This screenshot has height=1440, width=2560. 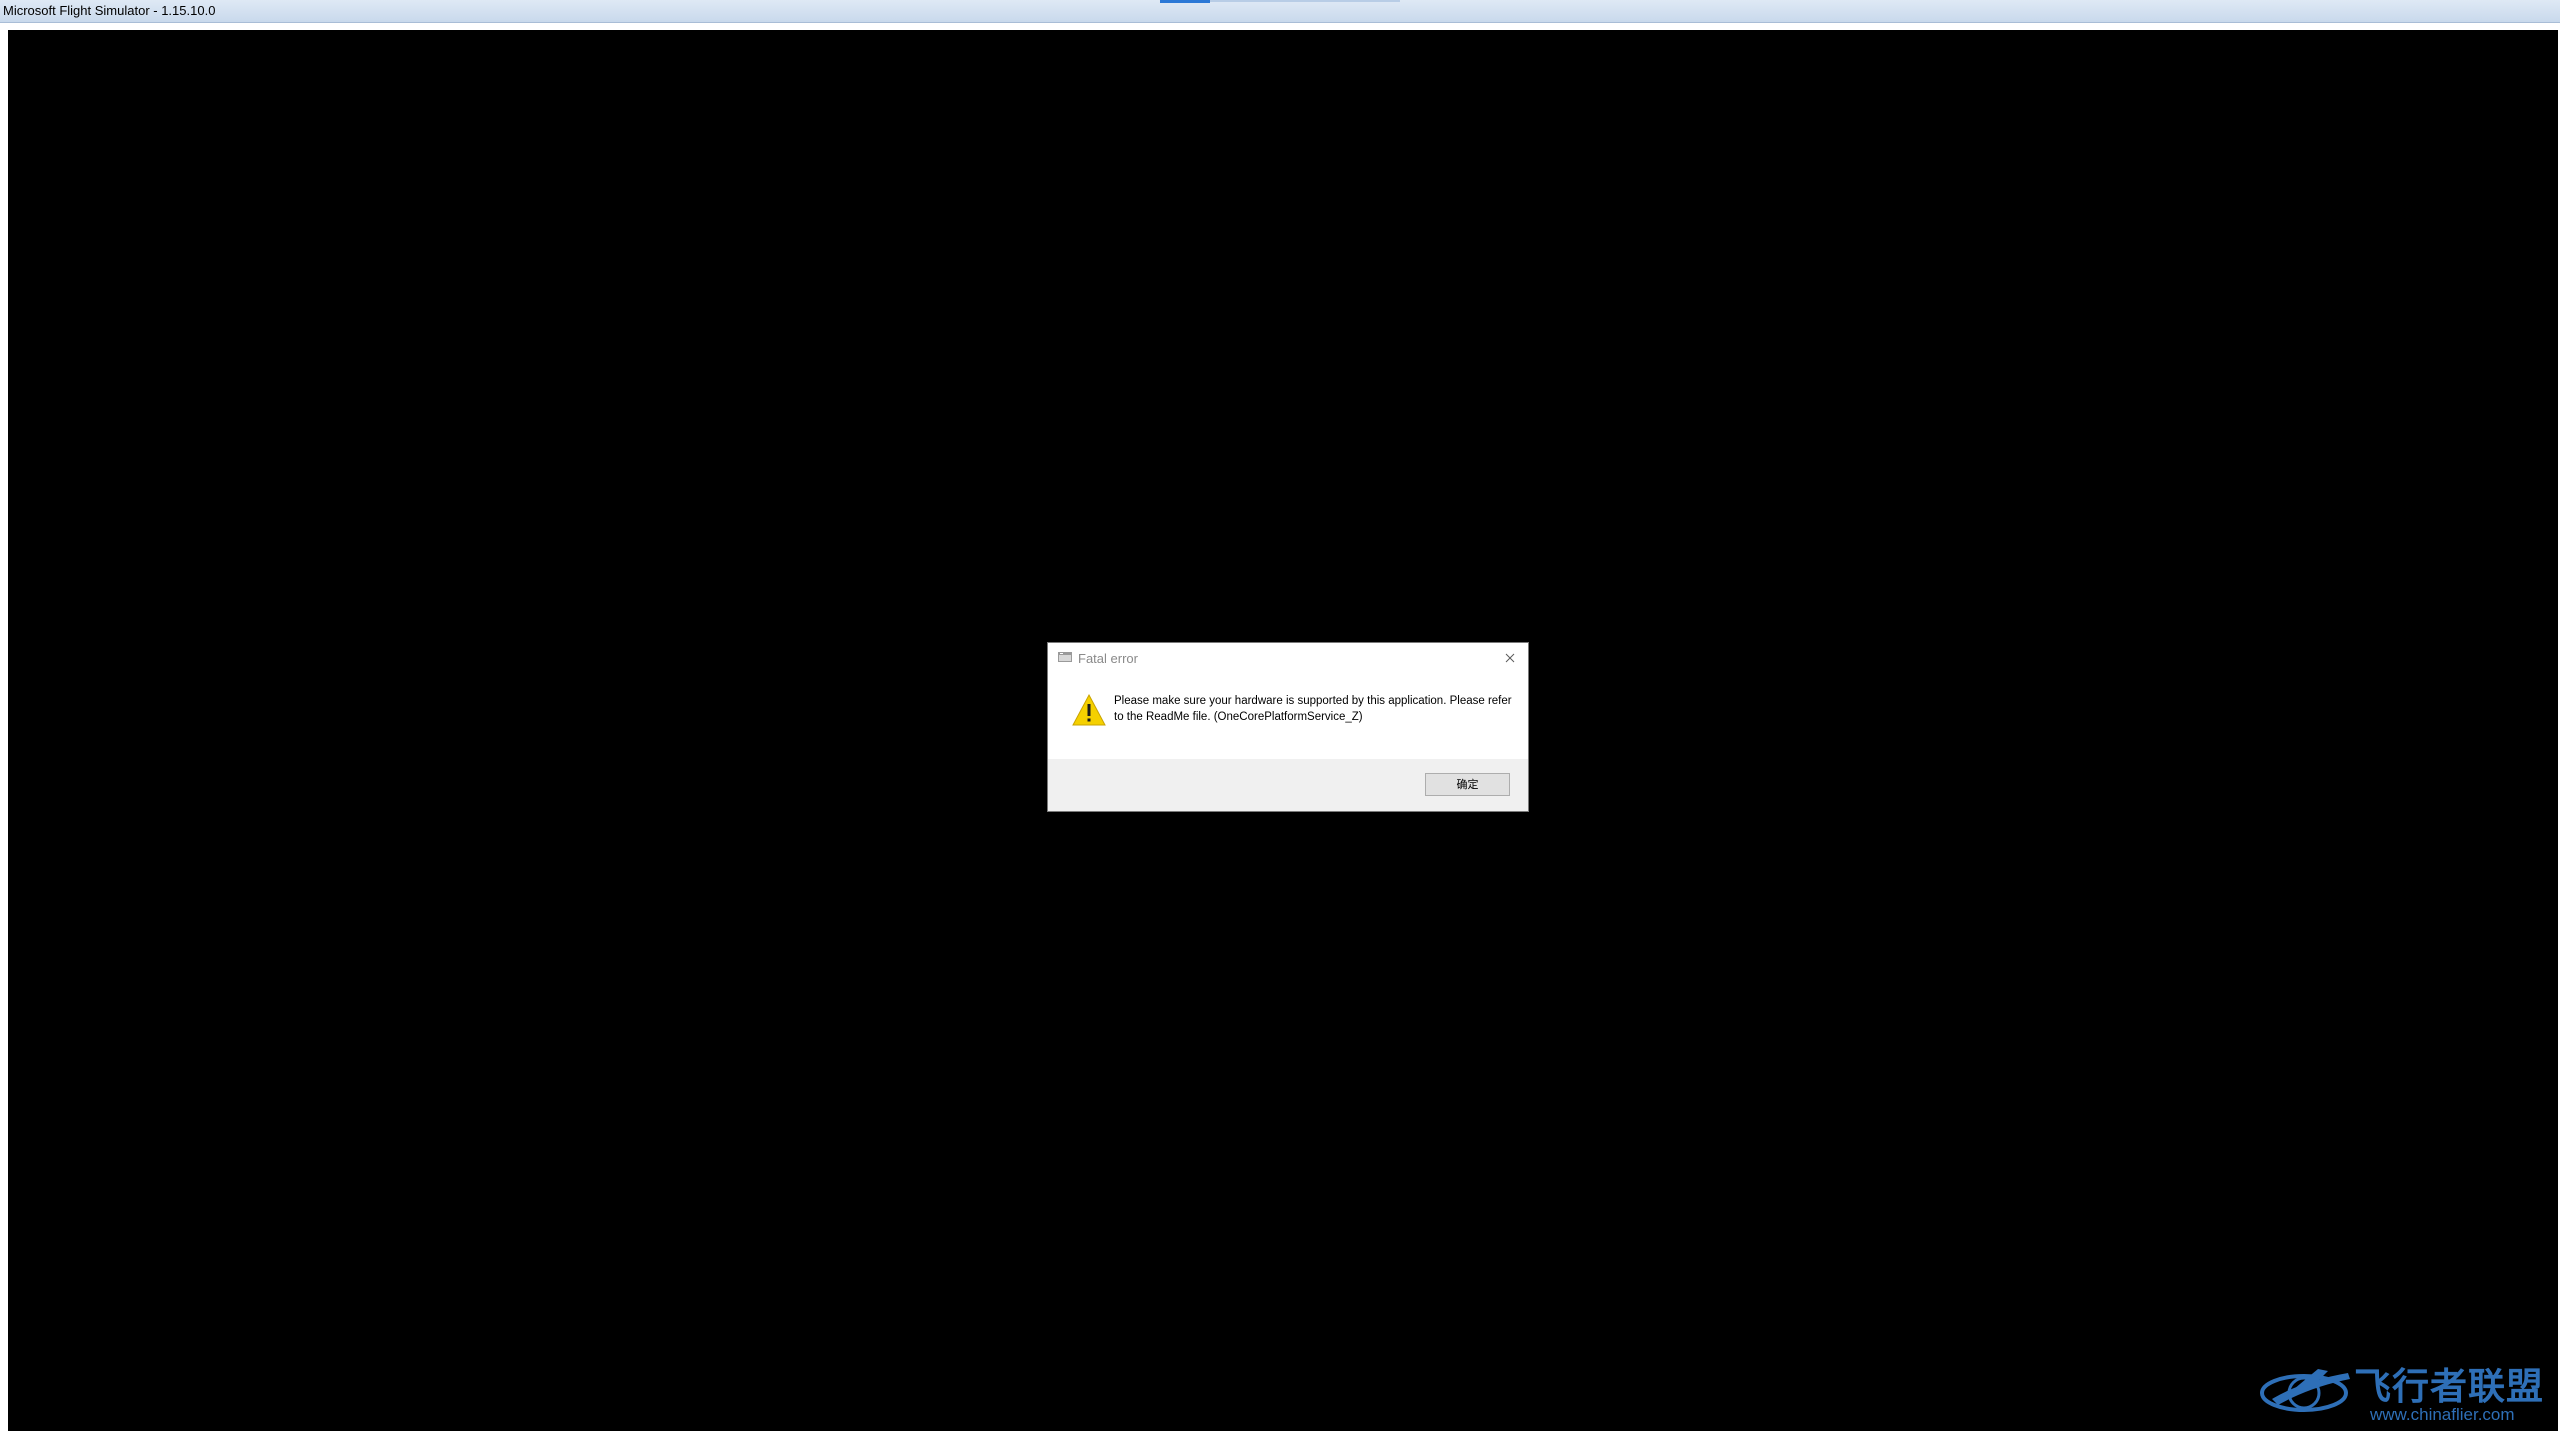 I want to click on watermark-name: 飞行者联盟, so click(x=2449, y=1386).